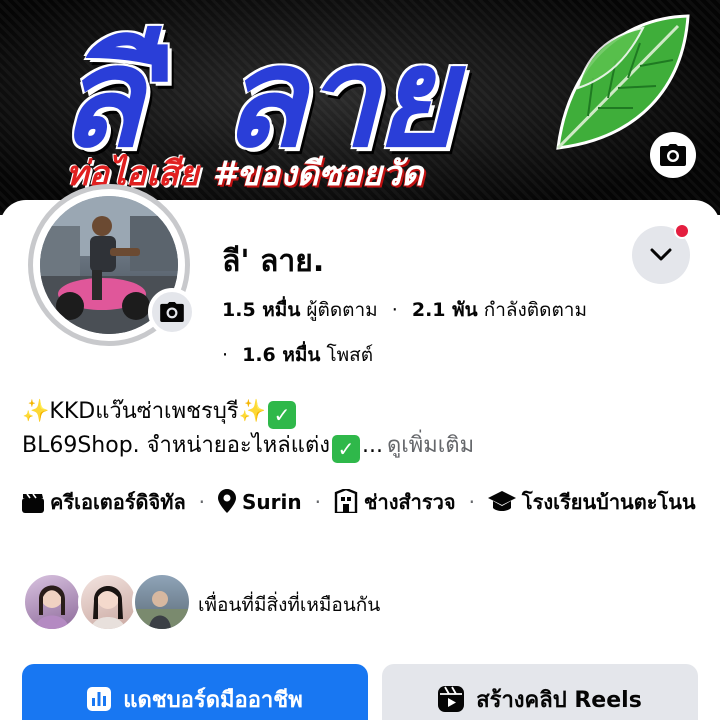  Describe the element at coordinates (273, 261) in the screenshot. I see `profile-name: ลี' ลาย.` at that location.